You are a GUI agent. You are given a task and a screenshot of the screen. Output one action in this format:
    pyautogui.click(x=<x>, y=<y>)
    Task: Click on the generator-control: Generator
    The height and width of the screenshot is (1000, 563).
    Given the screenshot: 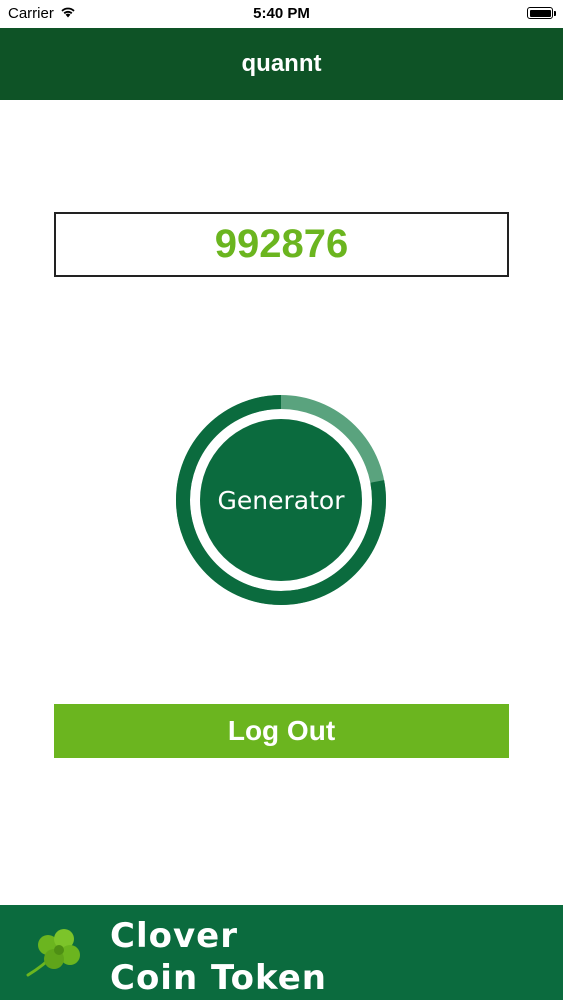 What is the action you would take?
    pyautogui.click(x=281, y=500)
    